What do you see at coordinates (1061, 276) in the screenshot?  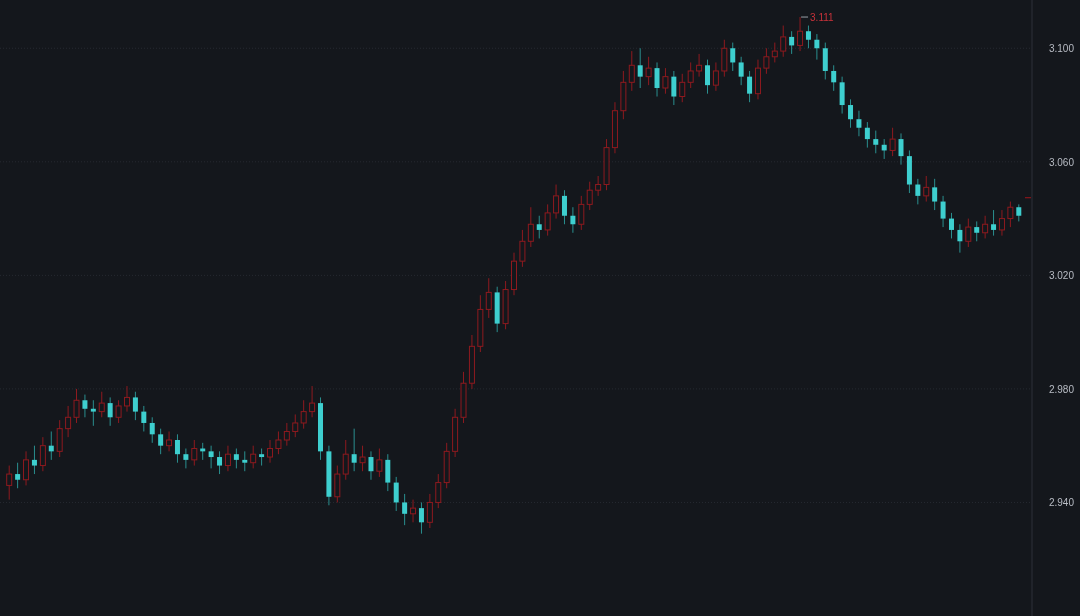 I see `axis-label: 3.020` at bounding box center [1061, 276].